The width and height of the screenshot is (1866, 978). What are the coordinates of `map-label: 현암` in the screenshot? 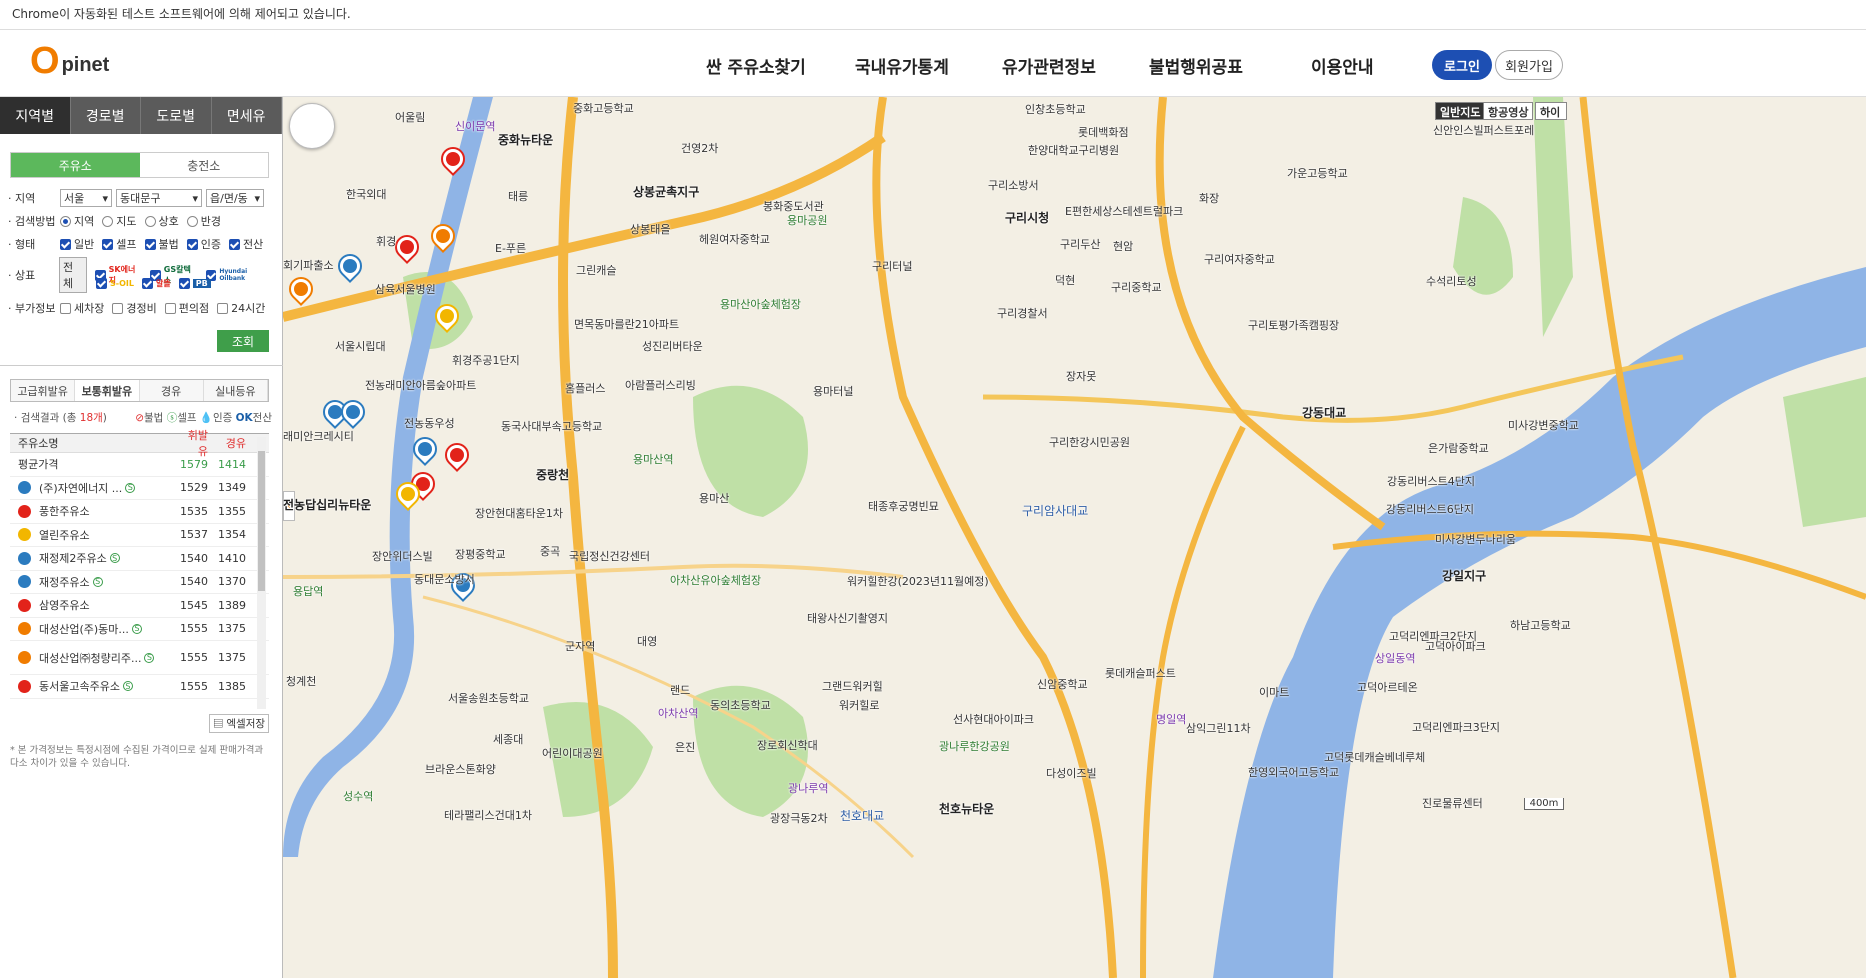 It's located at (1123, 246).